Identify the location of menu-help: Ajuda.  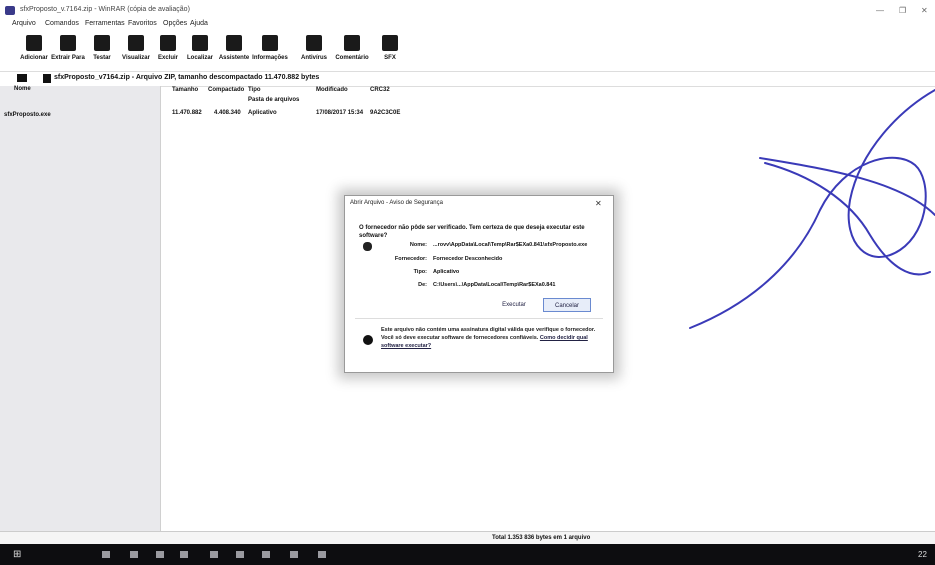
(199, 23).